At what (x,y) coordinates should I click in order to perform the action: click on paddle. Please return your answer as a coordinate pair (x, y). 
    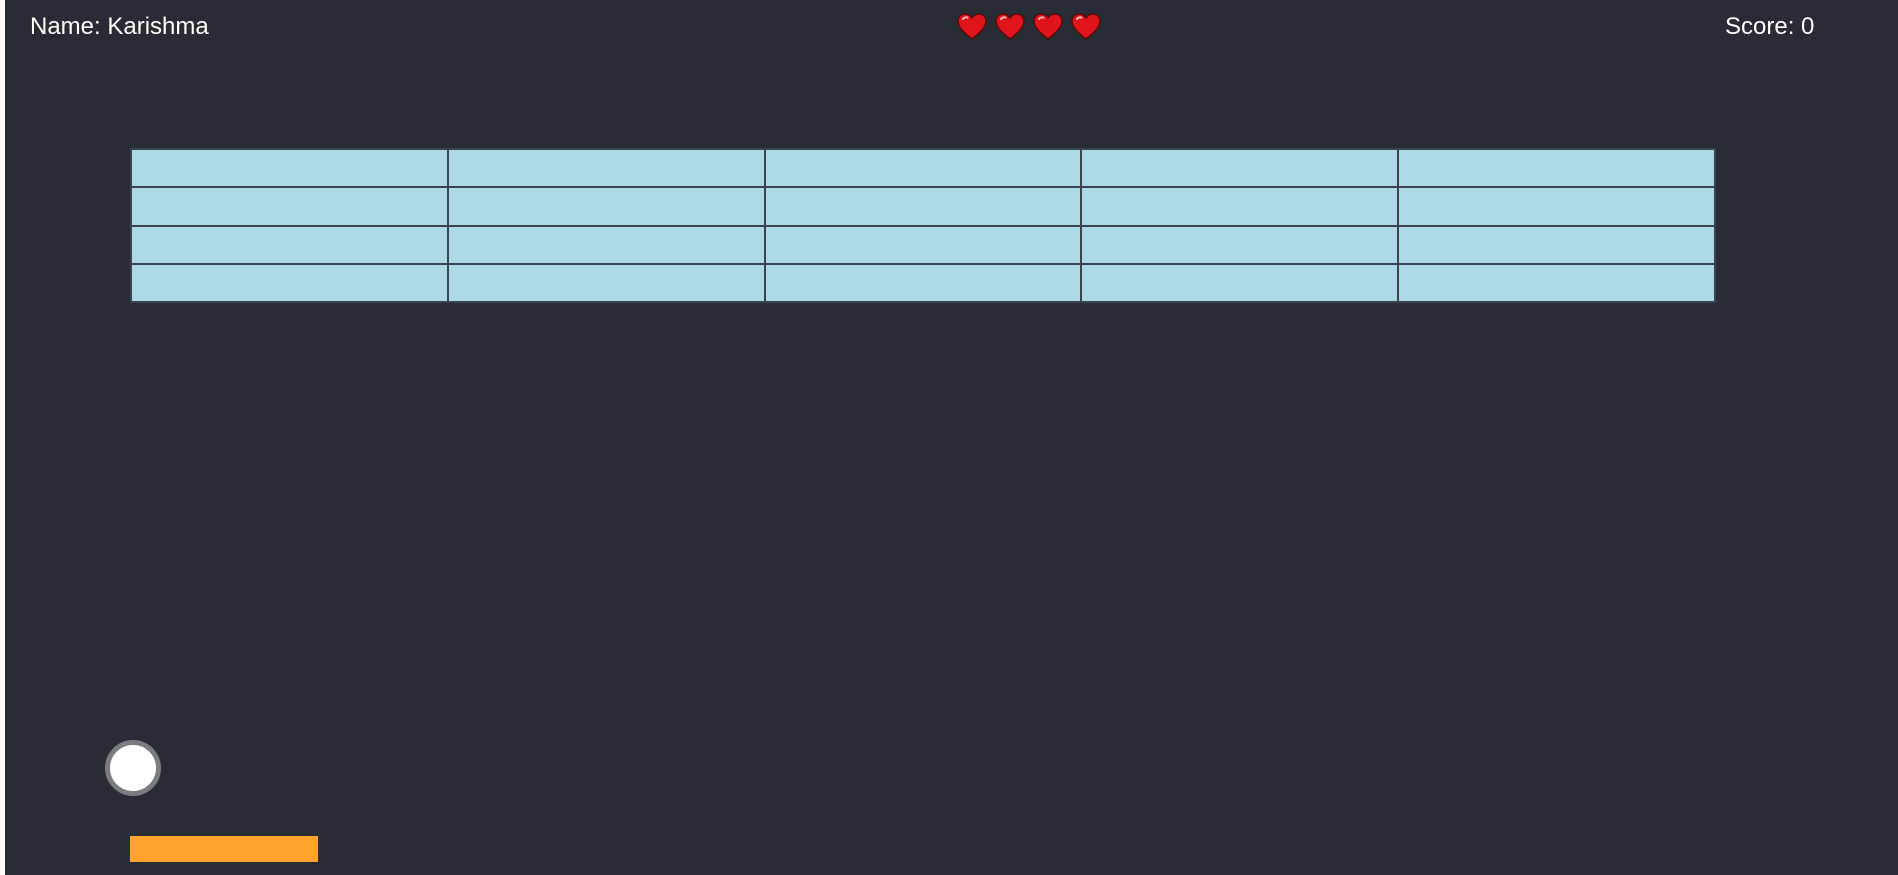
    Looking at the image, I should click on (224, 849).